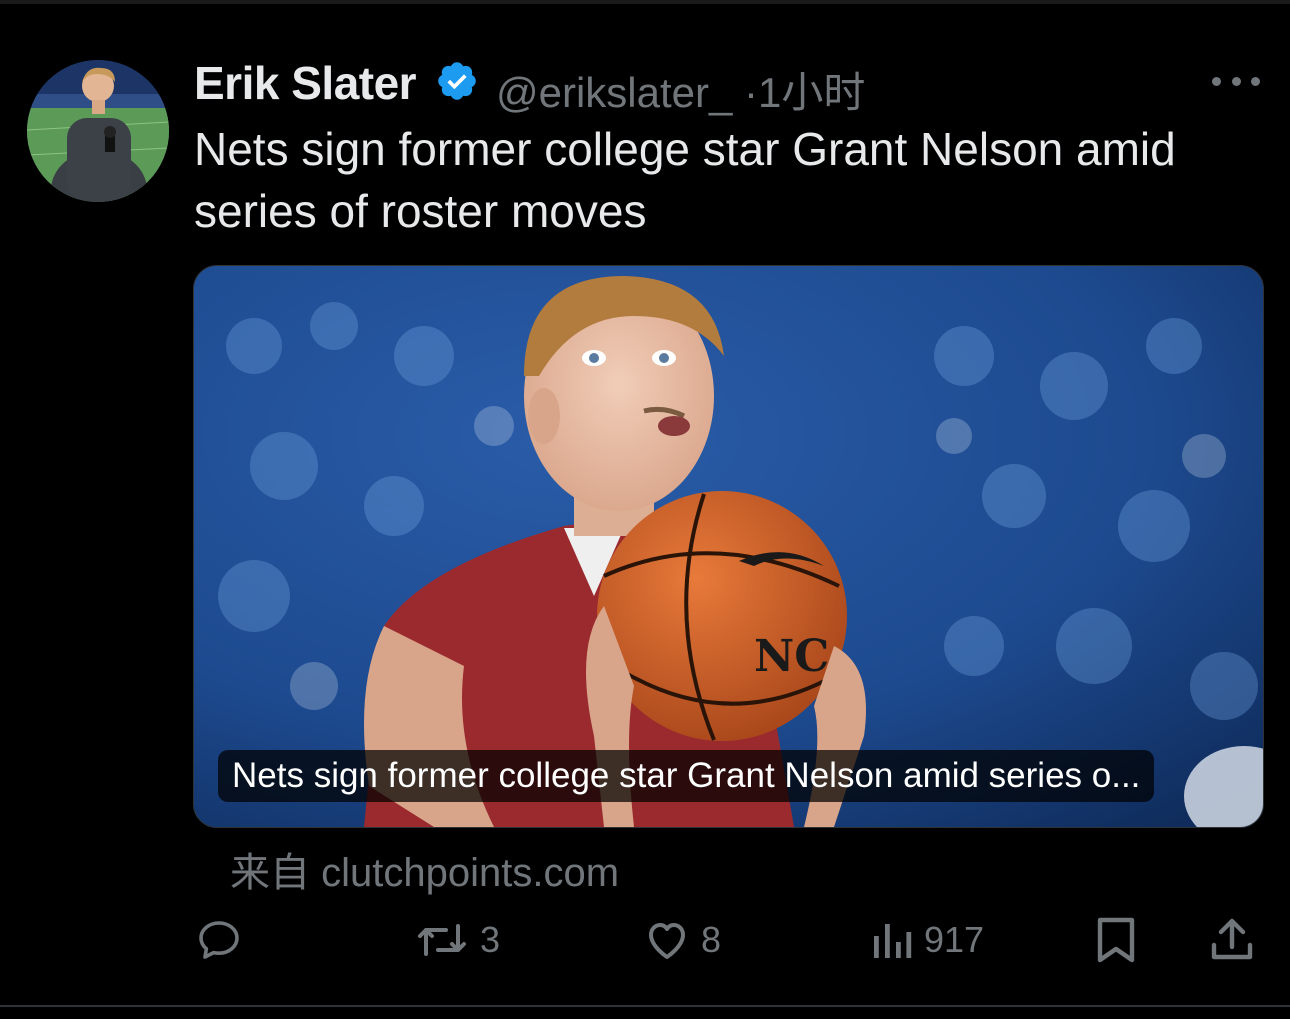  I want to click on views-button: 917, so click(927, 940).